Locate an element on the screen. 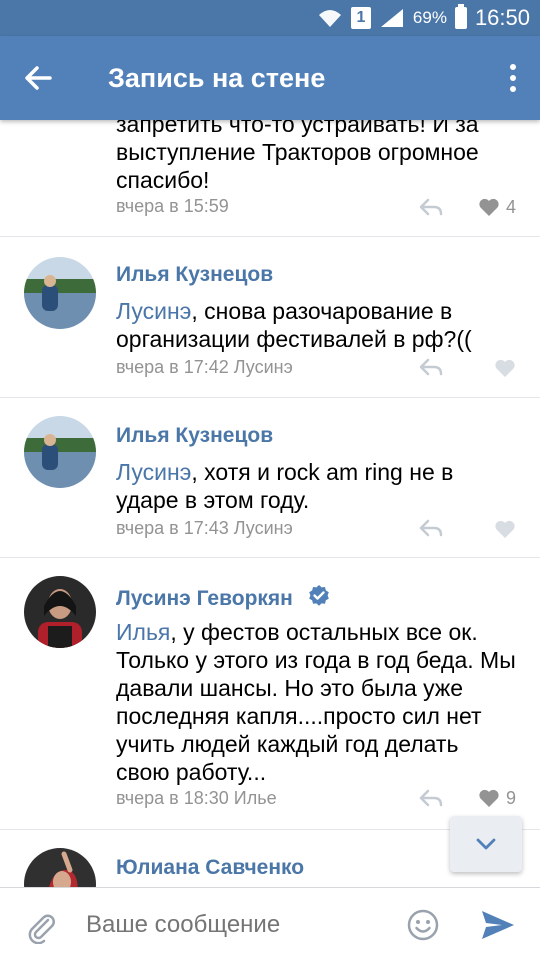 The image size is (540, 960). like-count: 9 is located at coordinates (510, 797).